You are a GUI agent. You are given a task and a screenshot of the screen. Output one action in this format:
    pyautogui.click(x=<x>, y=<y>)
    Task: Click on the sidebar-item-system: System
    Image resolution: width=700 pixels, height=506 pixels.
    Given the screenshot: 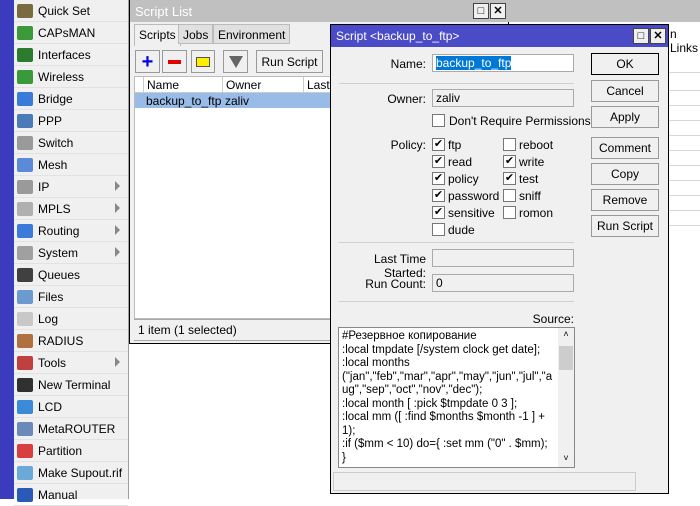 What is the action you would take?
    pyautogui.click(x=71, y=253)
    